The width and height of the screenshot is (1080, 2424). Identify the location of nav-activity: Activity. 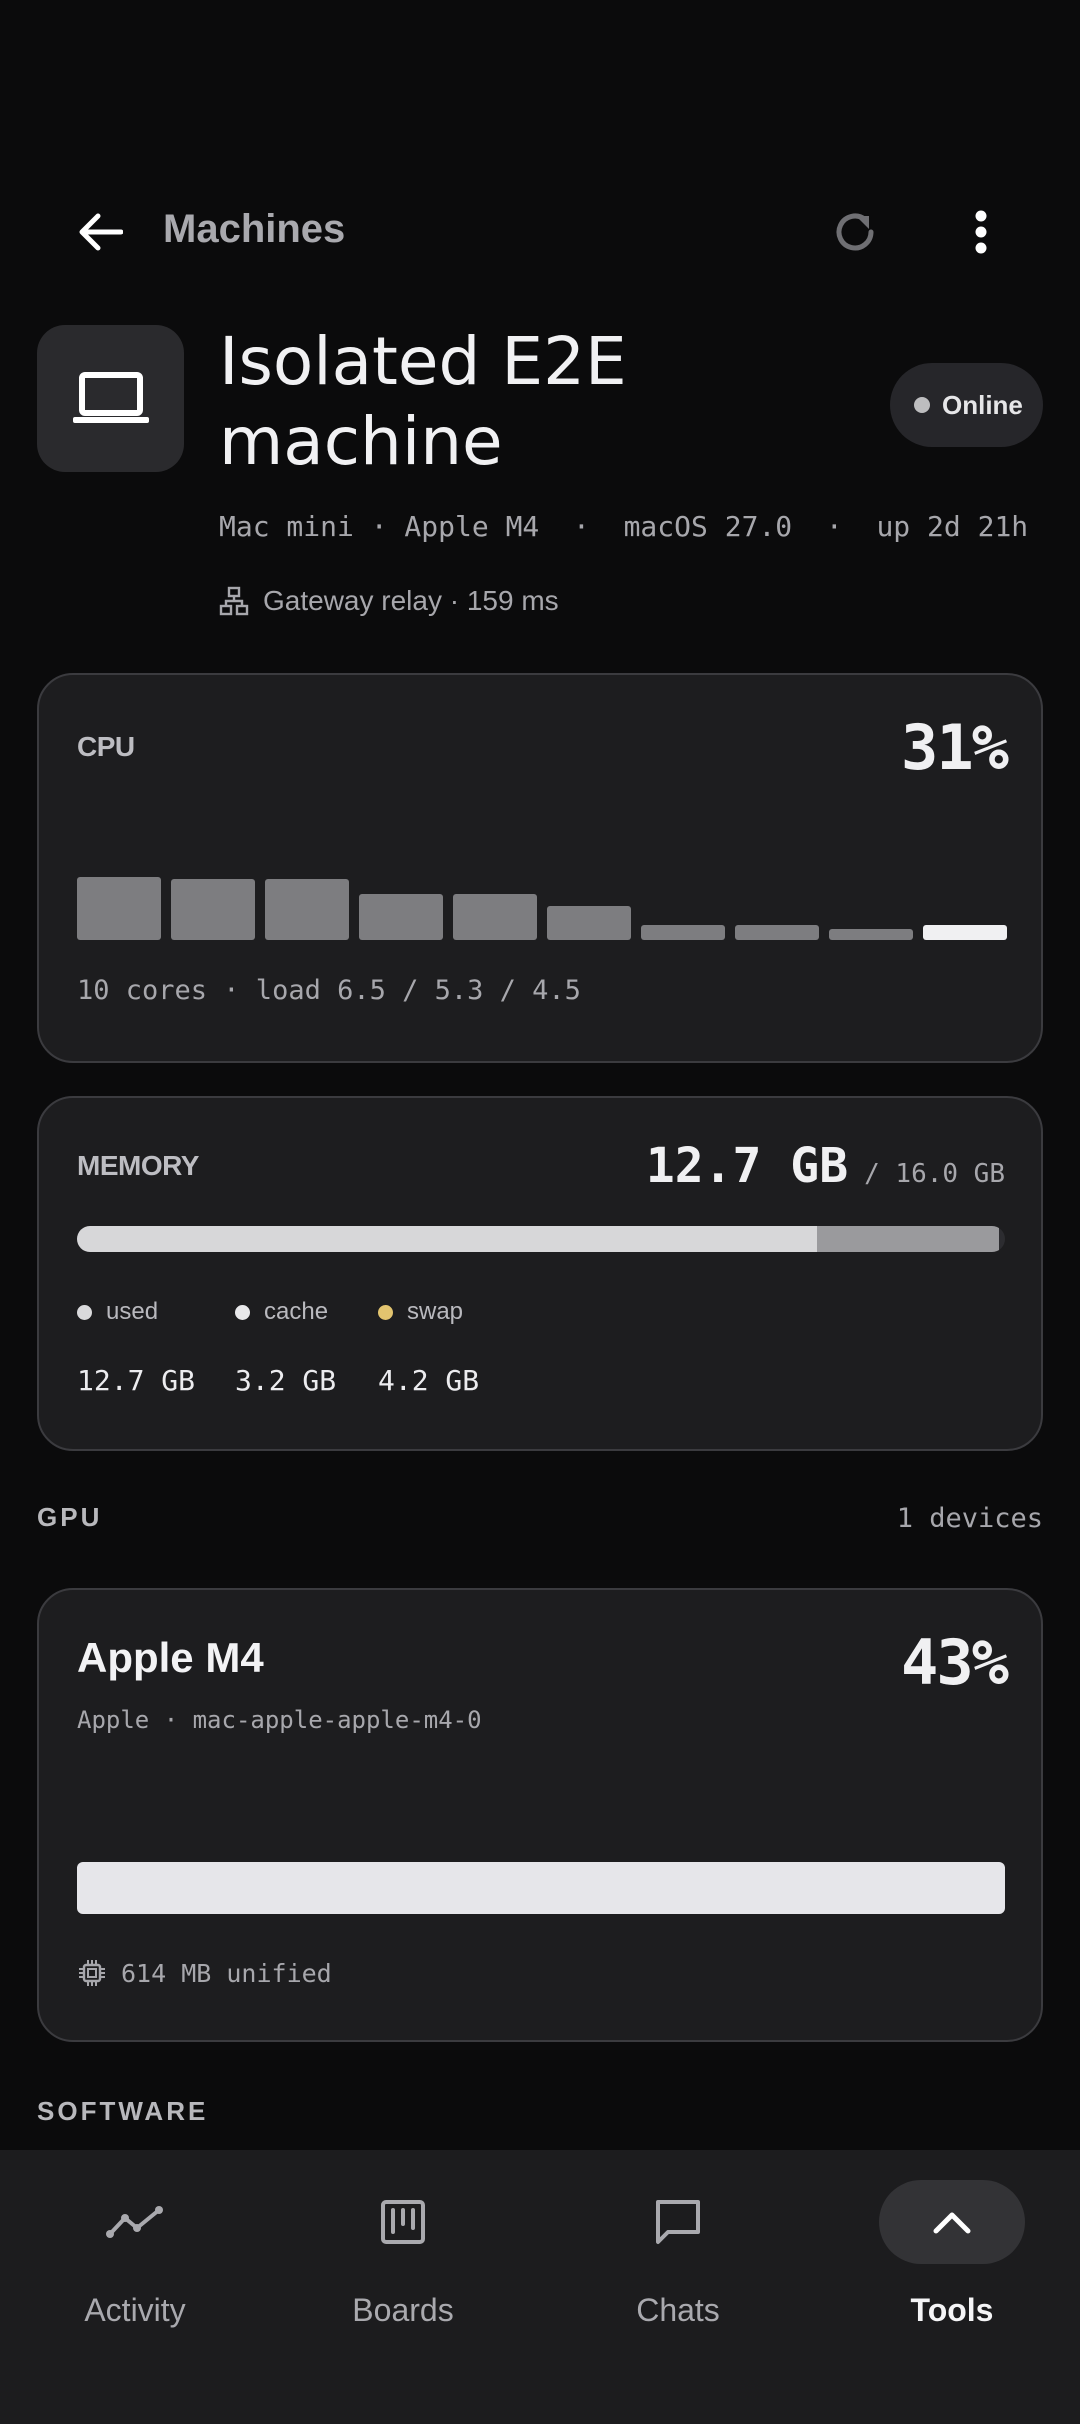
(135, 2245).